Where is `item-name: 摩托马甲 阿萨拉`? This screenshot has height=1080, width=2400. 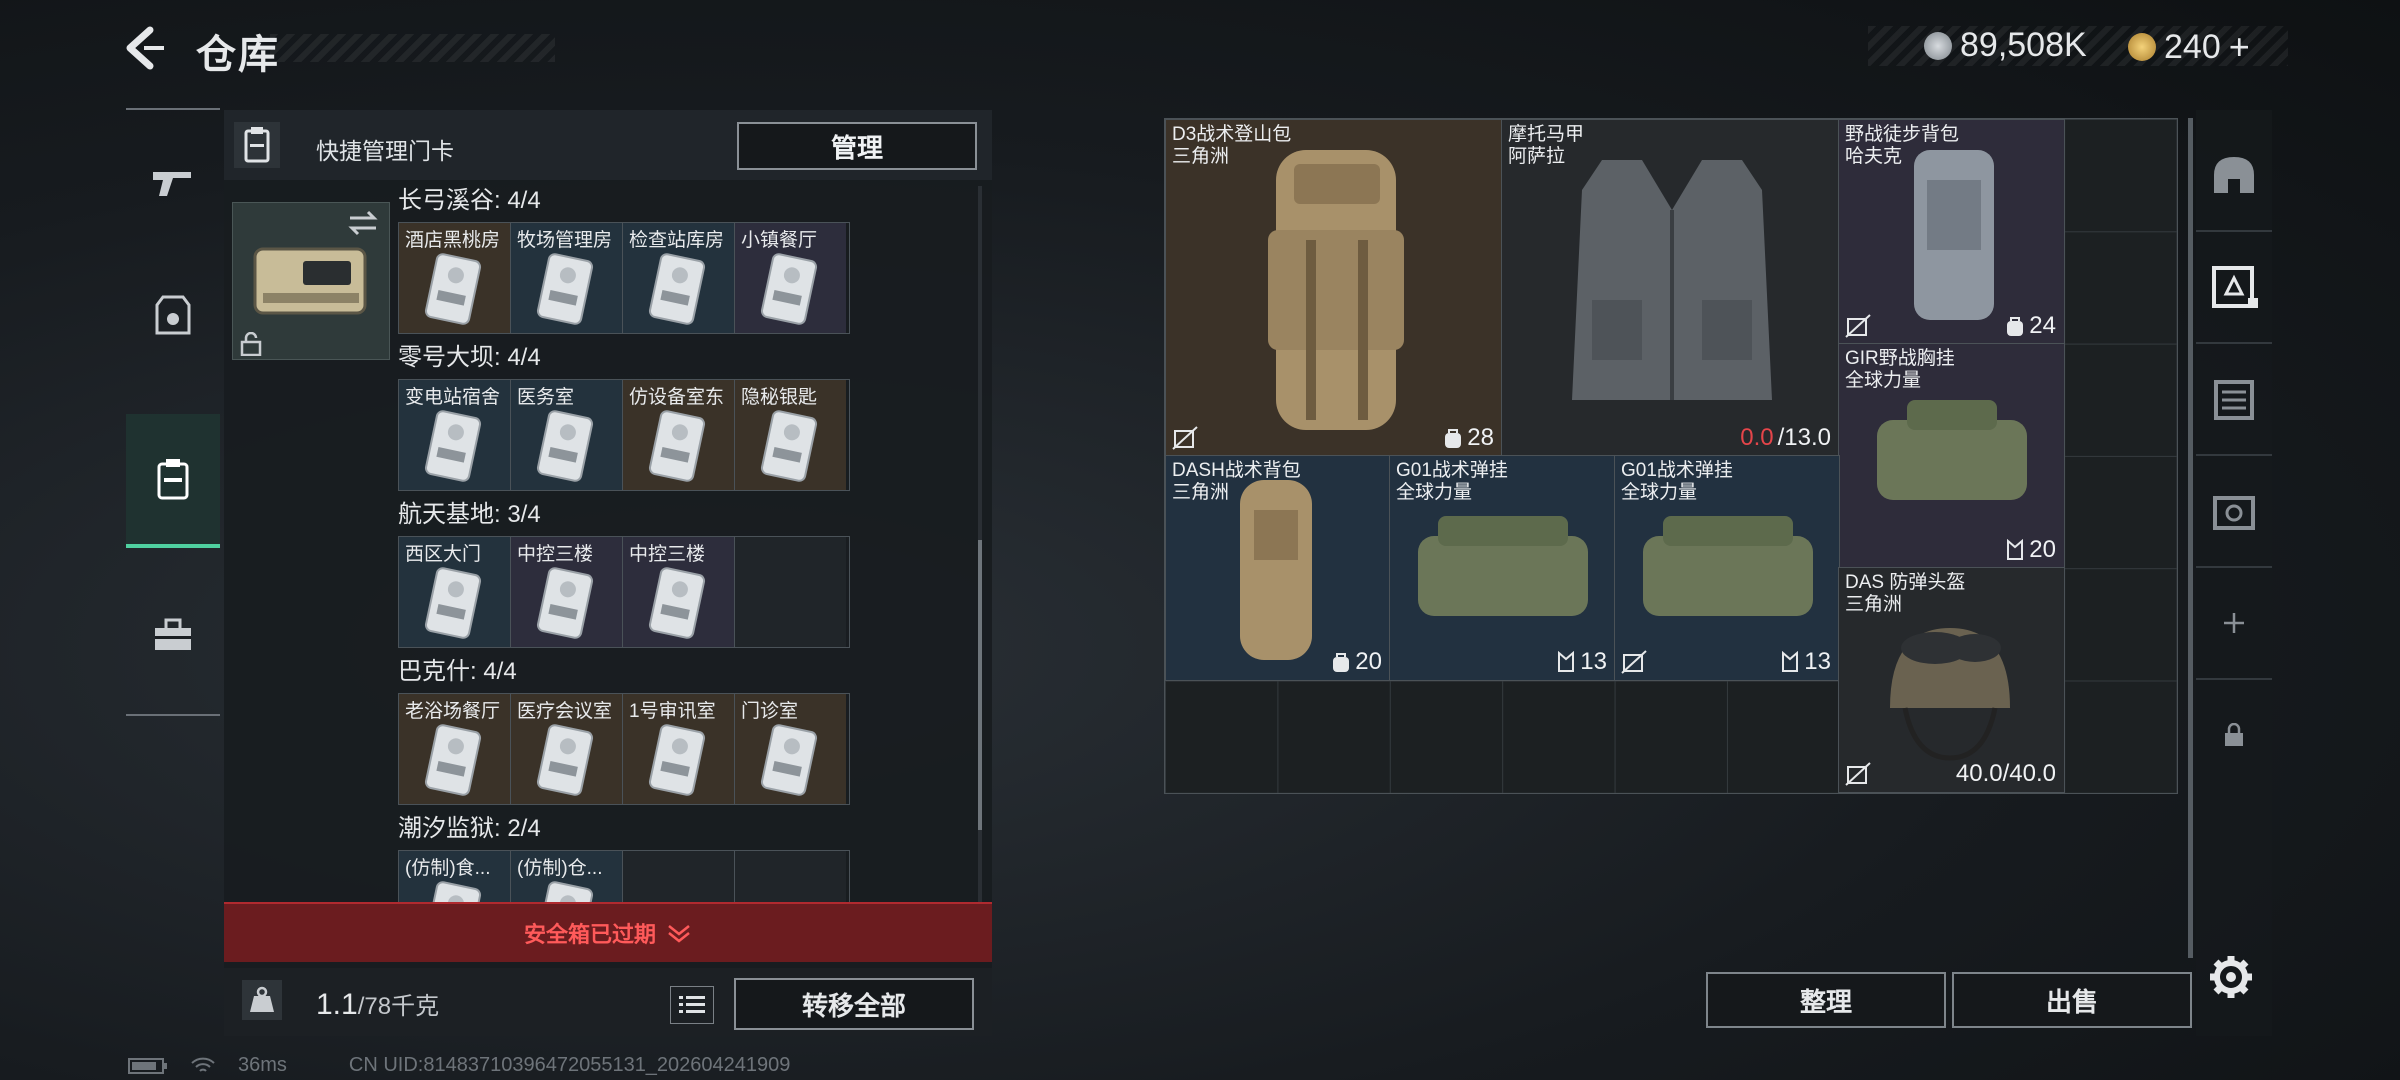 item-name: 摩托马甲 阿萨拉 is located at coordinates (1546, 145).